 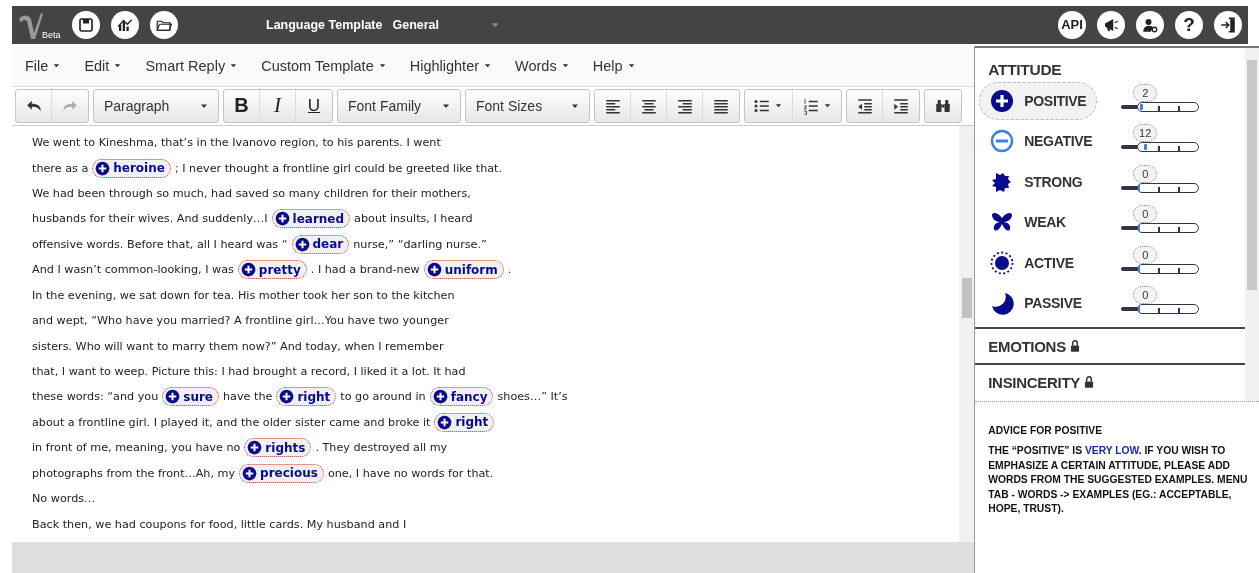 I want to click on open-button, so click(x=164, y=24).